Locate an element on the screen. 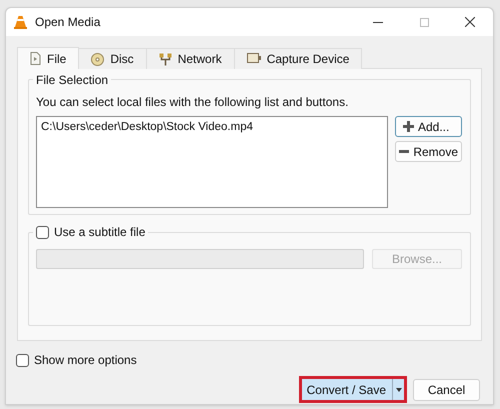 The width and height of the screenshot is (500, 409). maximize-icon is located at coordinates (424, 22).